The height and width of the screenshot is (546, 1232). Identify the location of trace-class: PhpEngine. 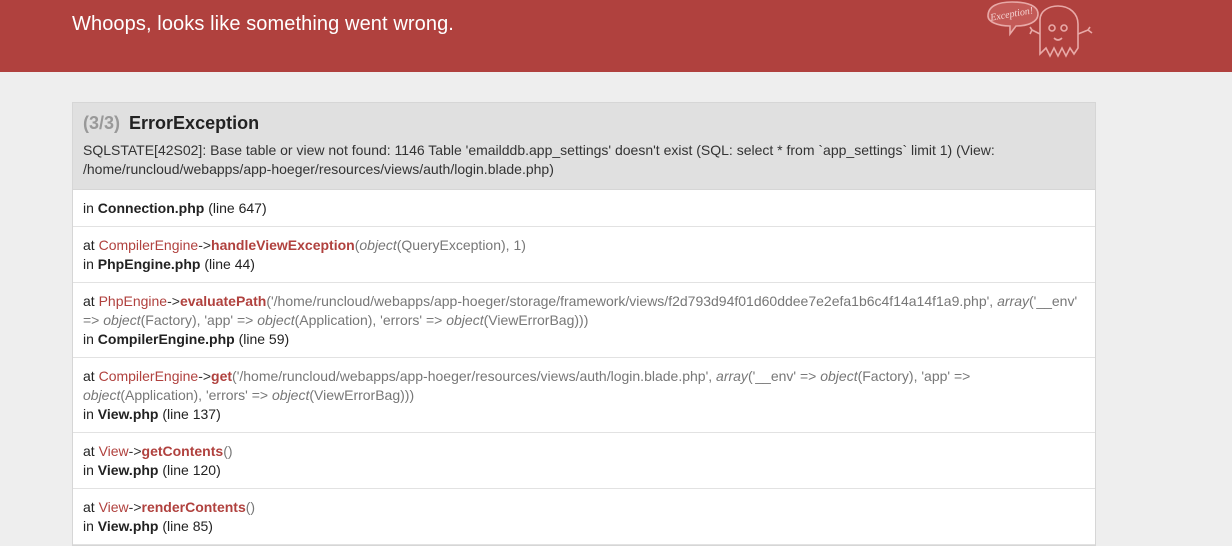
(133, 301).